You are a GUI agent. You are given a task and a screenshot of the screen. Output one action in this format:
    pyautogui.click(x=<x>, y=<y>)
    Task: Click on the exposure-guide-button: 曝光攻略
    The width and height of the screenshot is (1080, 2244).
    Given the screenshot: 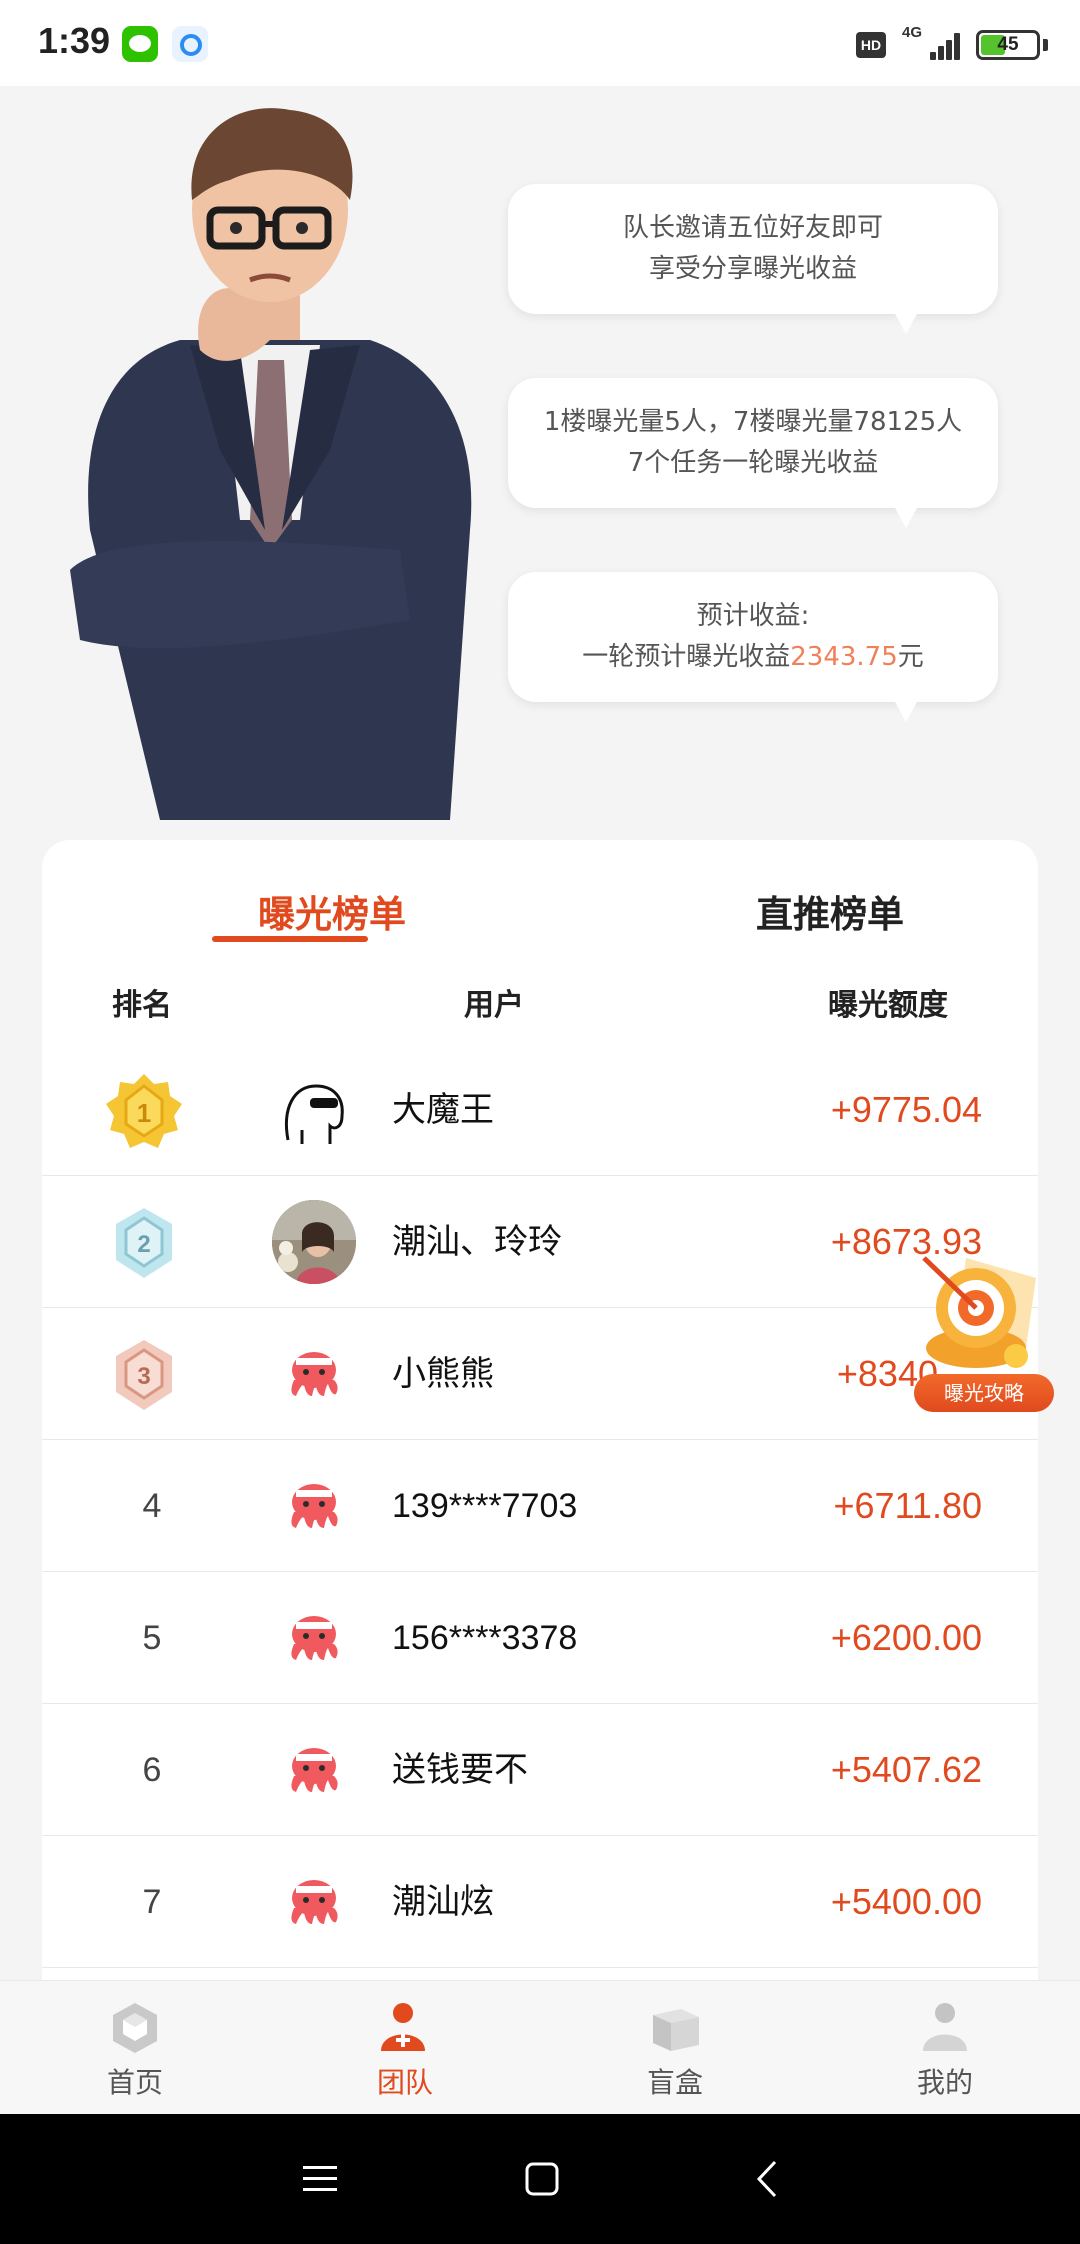 What is the action you would take?
    pyautogui.click(x=981, y=1328)
    